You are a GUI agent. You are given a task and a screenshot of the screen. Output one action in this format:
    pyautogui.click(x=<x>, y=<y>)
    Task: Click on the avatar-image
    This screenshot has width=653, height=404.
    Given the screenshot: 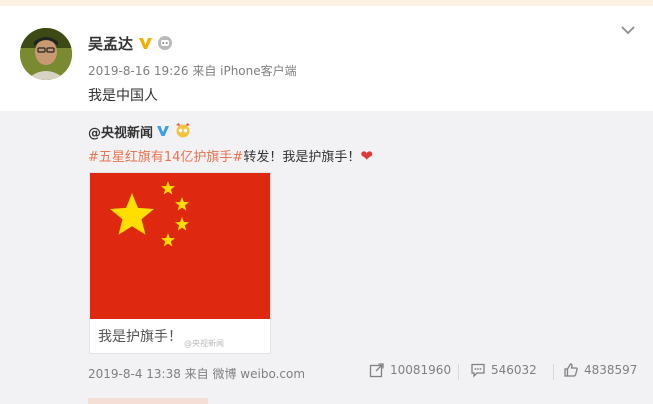 What is the action you would take?
    pyautogui.click(x=46, y=54)
    